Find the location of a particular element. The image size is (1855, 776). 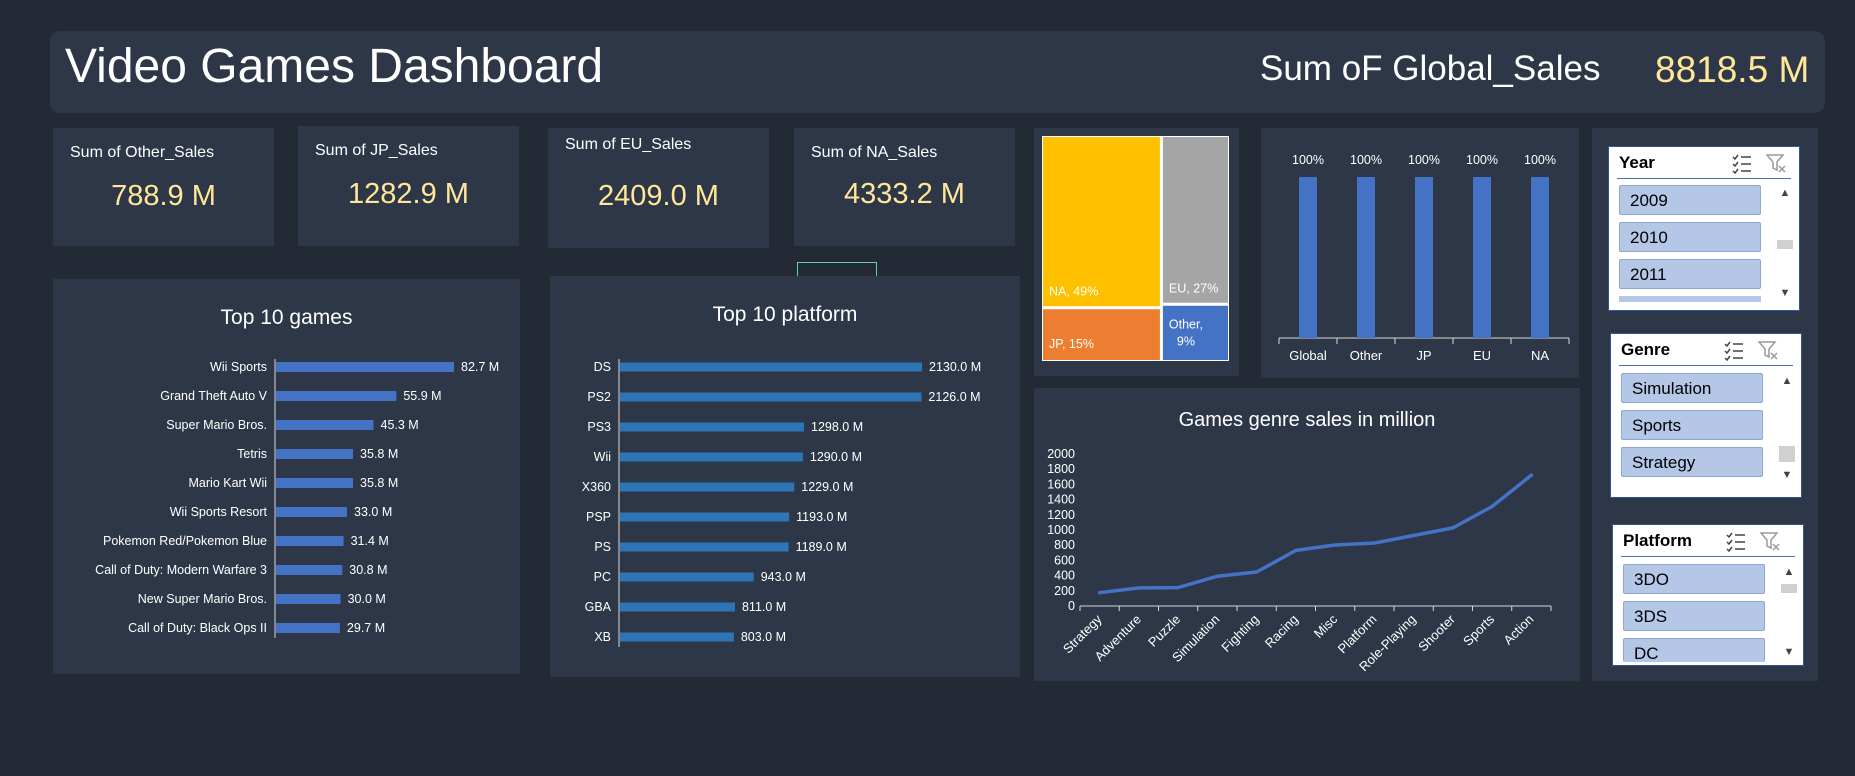

bar-value-label: 1193.0 M is located at coordinates (821, 517).